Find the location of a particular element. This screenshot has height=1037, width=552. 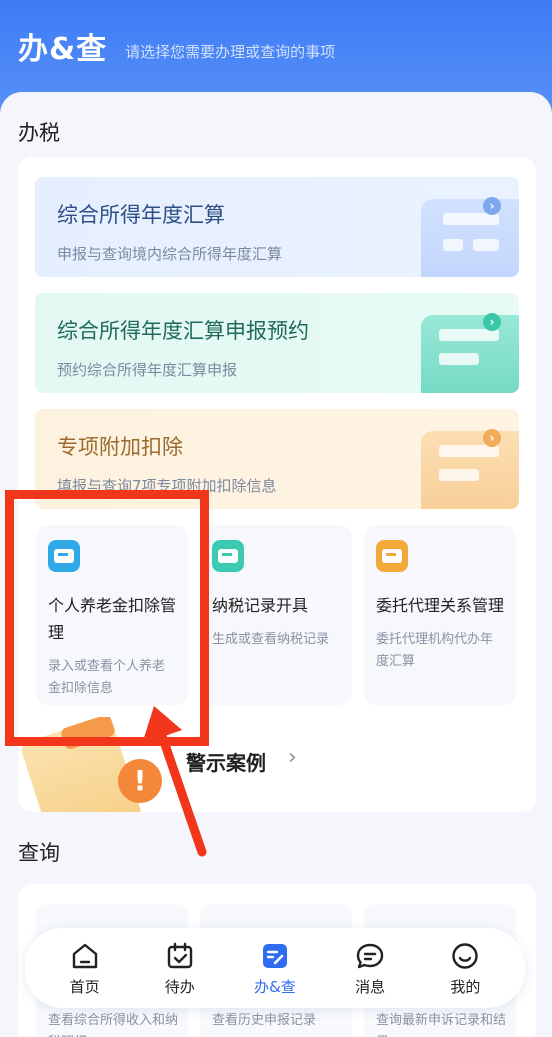

tile-tax-record: 纳税记录开具 生成或查看纳税记录 is located at coordinates (276, 615).